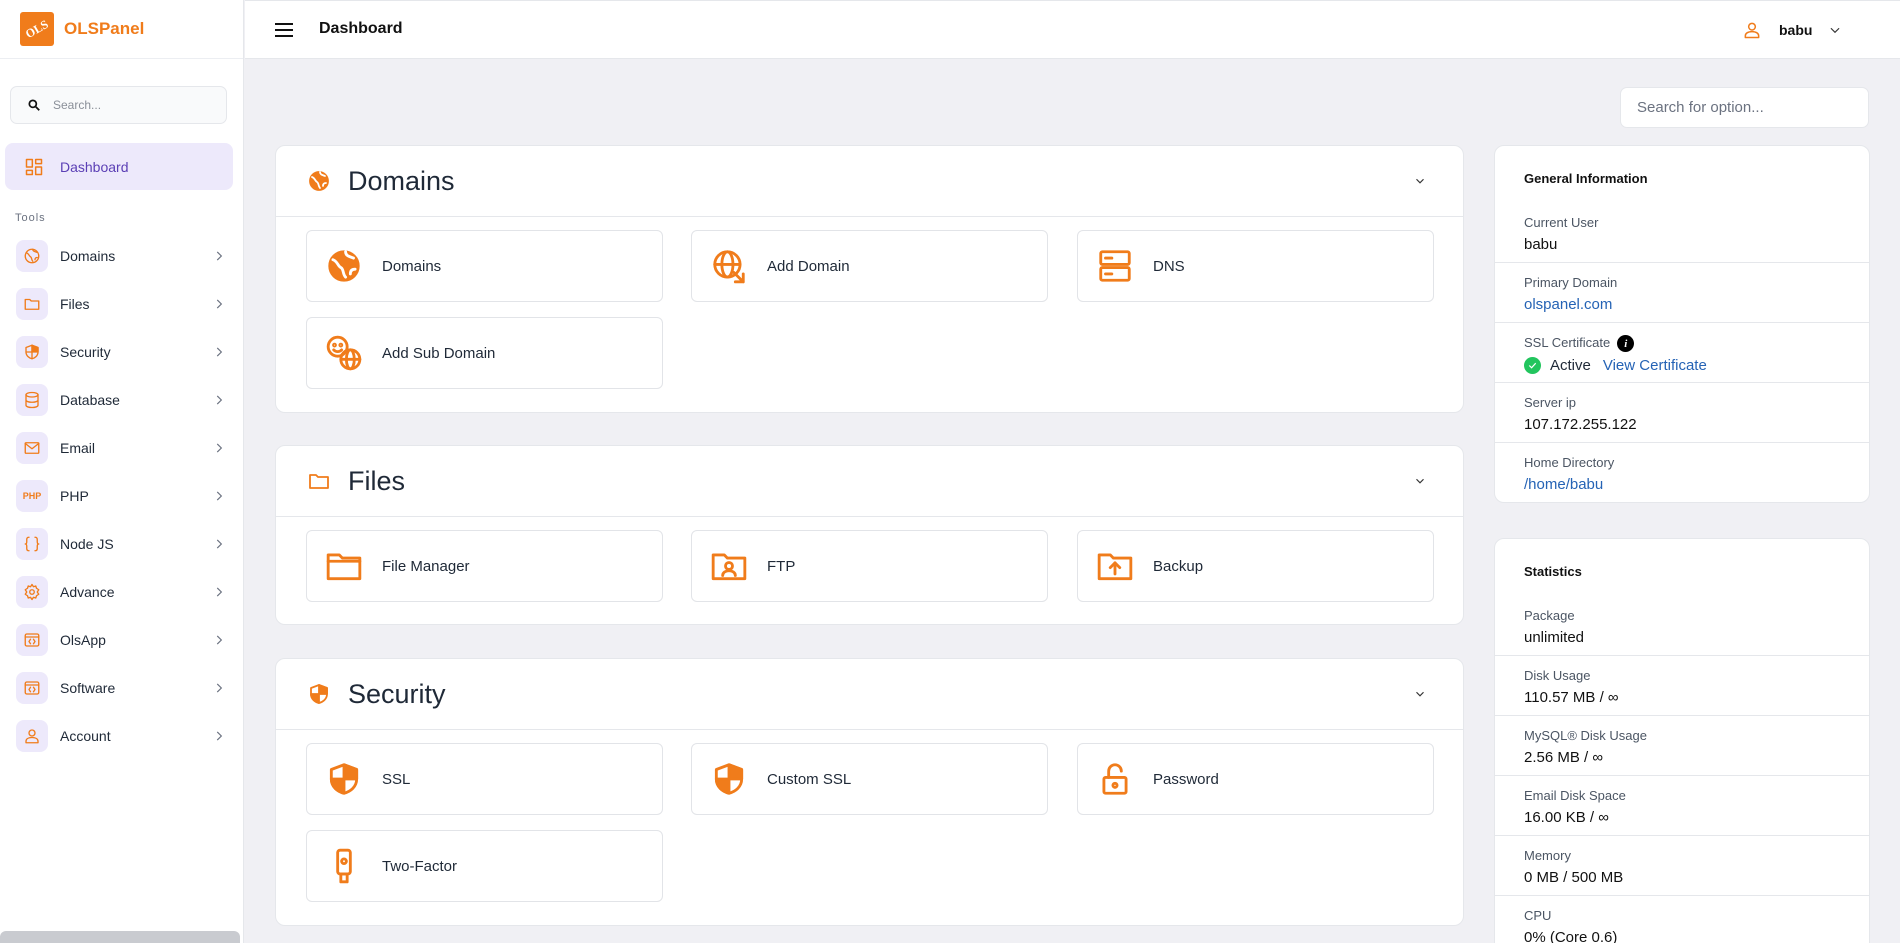 The height and width of the screenshot is (943, 1900). Describe the element at coordinates (1550, 402) in the screenshot. I see `info-label: Server ip` at that location.